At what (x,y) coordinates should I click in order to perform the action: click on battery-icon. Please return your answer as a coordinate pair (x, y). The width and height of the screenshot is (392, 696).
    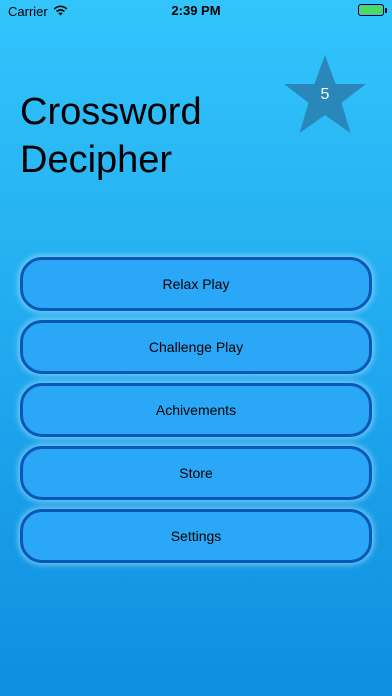
    Looking at the image, I should click on (372, 10).